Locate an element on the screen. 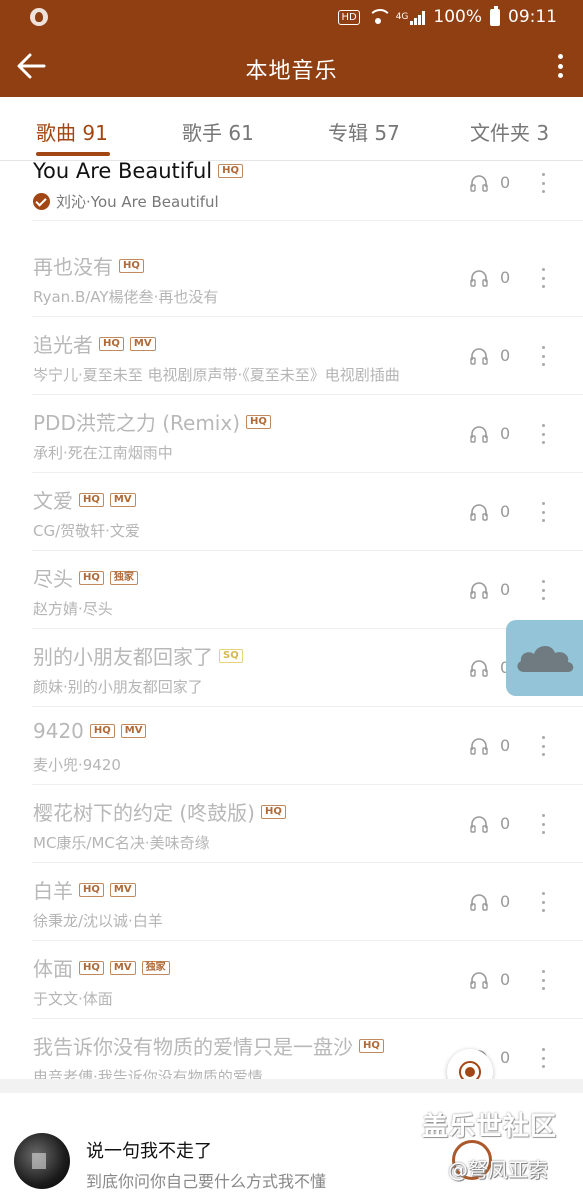 The height and width of the screenshot is (1200, 583). song-row: 别的小朋友都回家了SQ颜妹·别的小朋友都回家了0 is located at coordinates (291, 668).